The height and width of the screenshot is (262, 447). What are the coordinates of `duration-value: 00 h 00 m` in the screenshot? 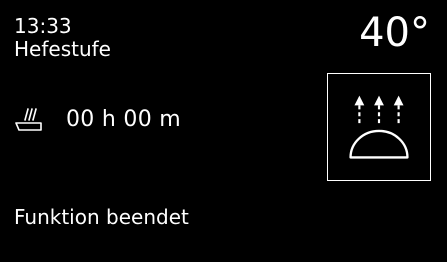 It's located at (124, 119).